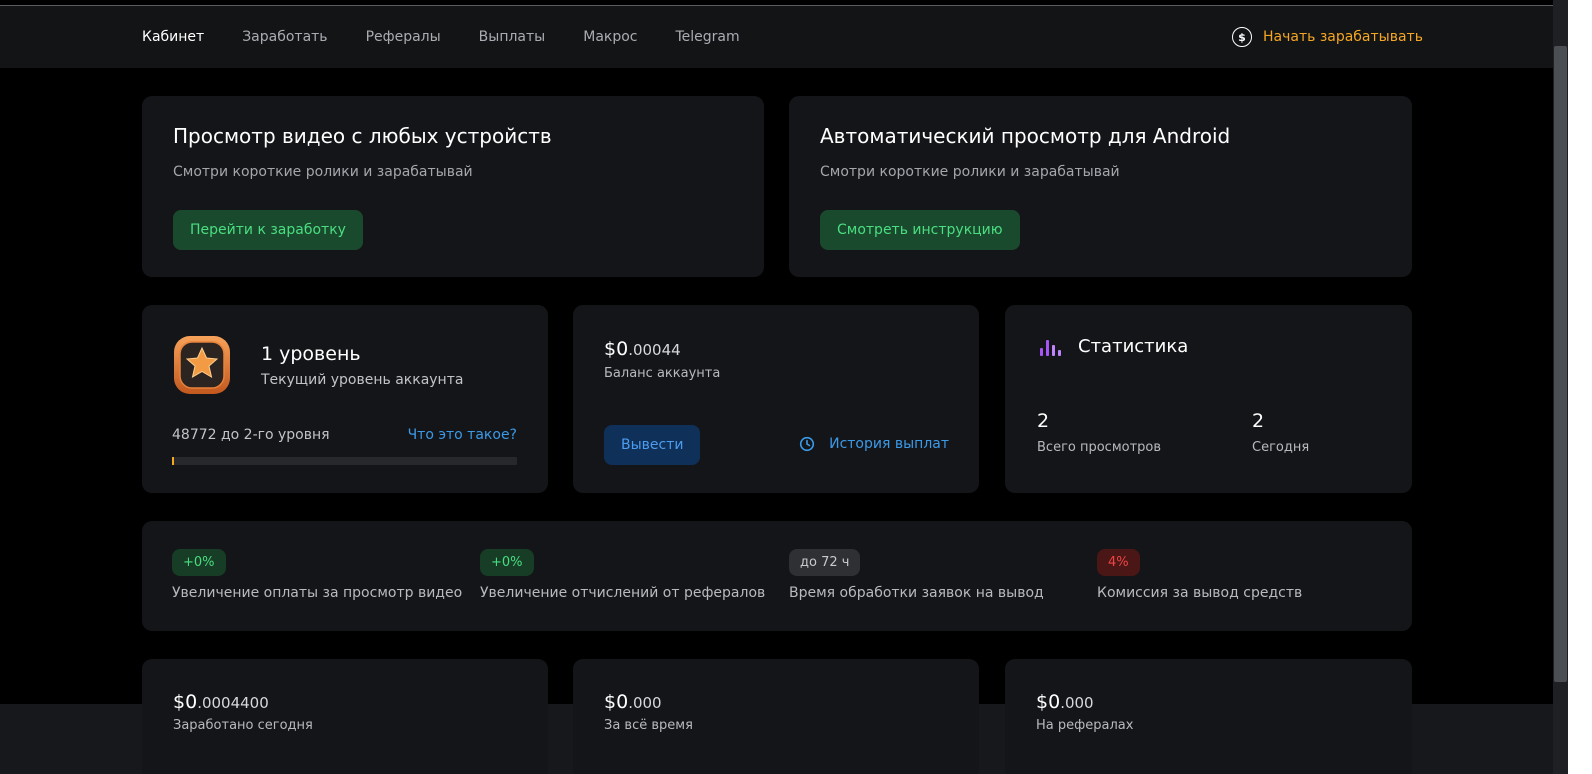  What do you see at coordinates (916, 593) in the screenshot?
I see `feature-label-processing-time: Время обработки заявок на вывод` at bounding box center [916, 593].